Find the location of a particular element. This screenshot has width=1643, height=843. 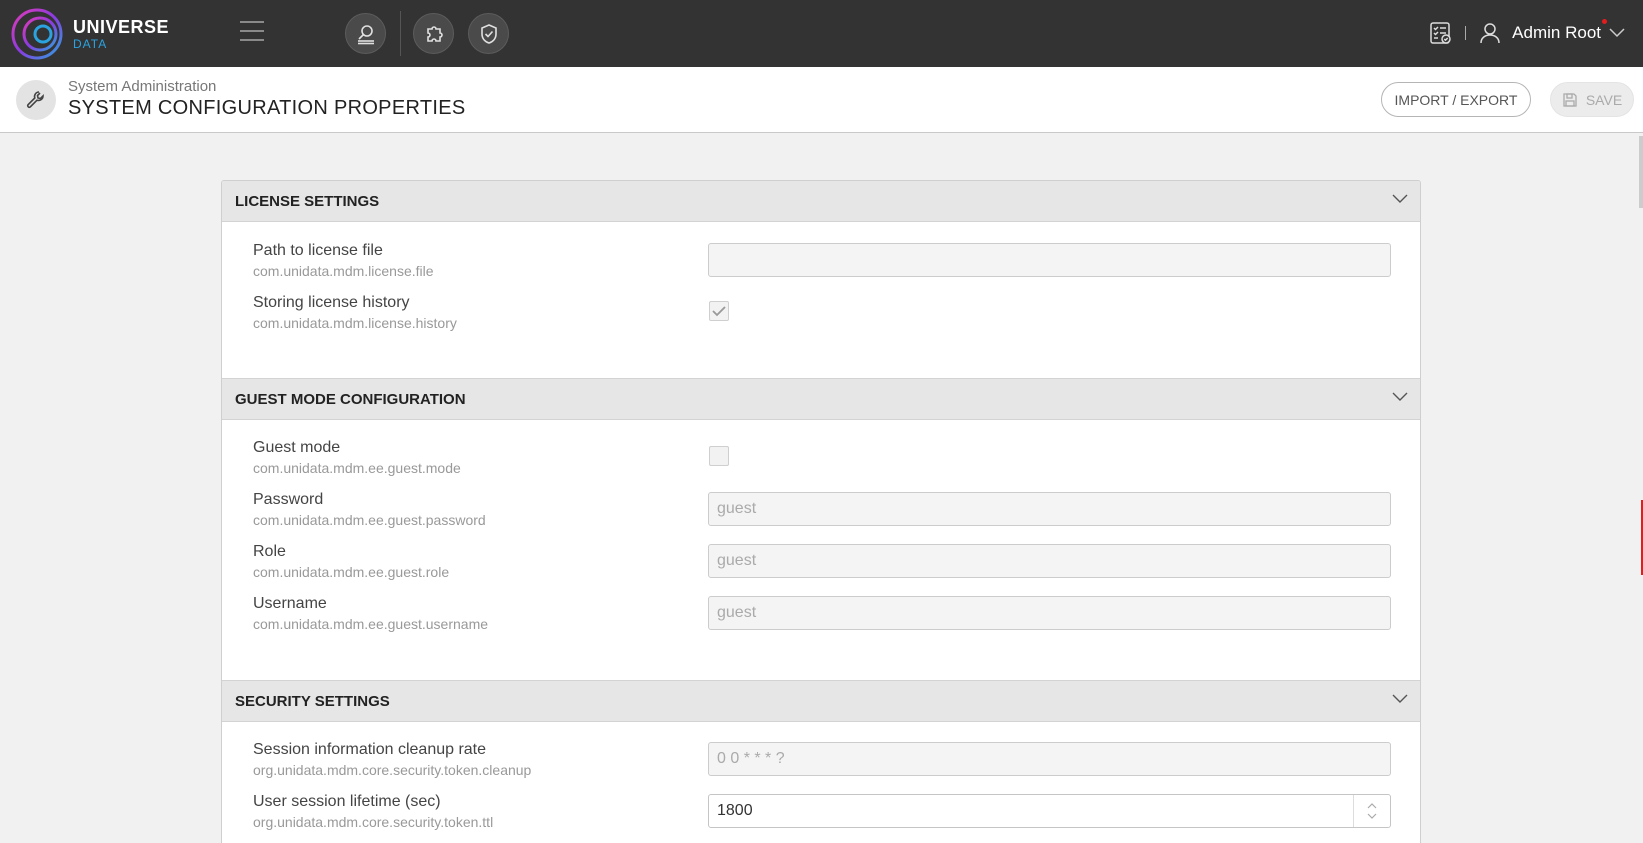

user-name-label: Admin Root is located at coordinates (1556, 32).